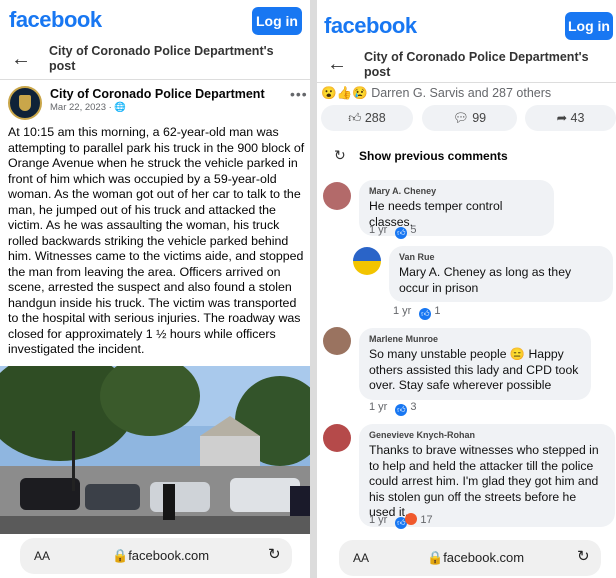 Image resolution: width=616 pixels, height=578 pixels. I want to click on comment-author: Van Rue, so click(501, 257).